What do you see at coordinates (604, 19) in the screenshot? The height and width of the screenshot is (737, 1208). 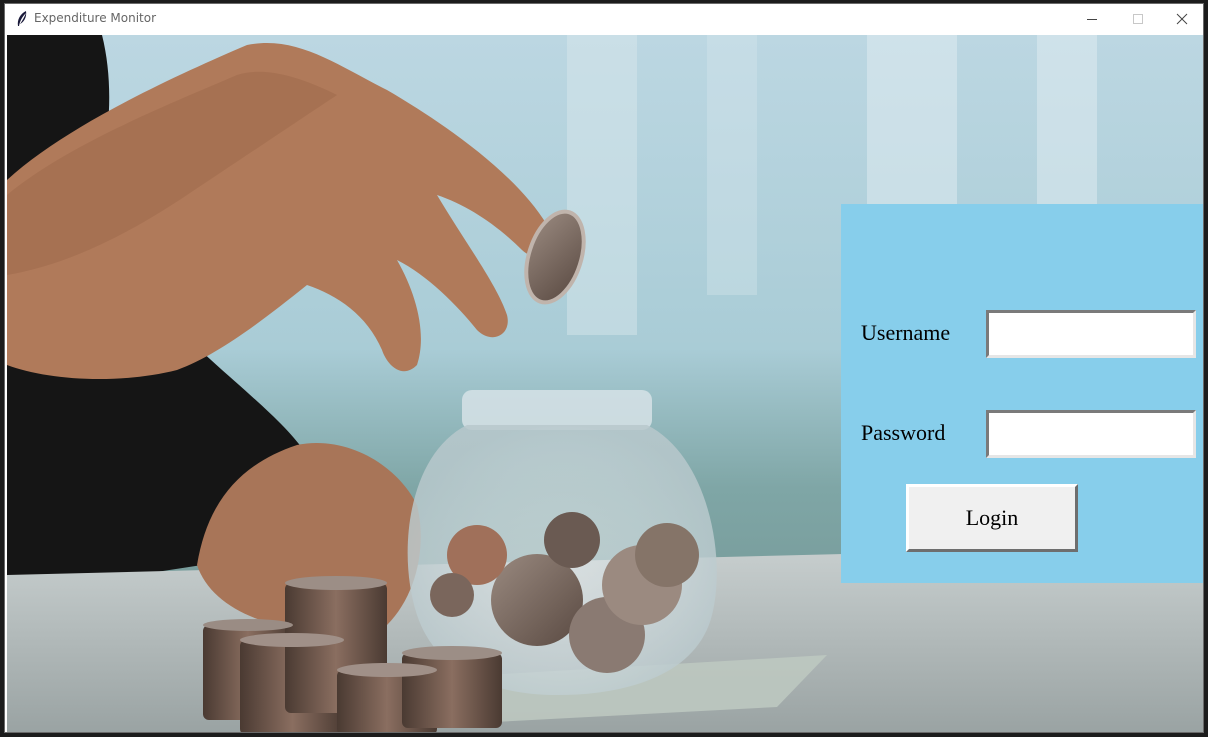 I see `title-bar: Expenditure Monitor` at bounding box center [604, 19].